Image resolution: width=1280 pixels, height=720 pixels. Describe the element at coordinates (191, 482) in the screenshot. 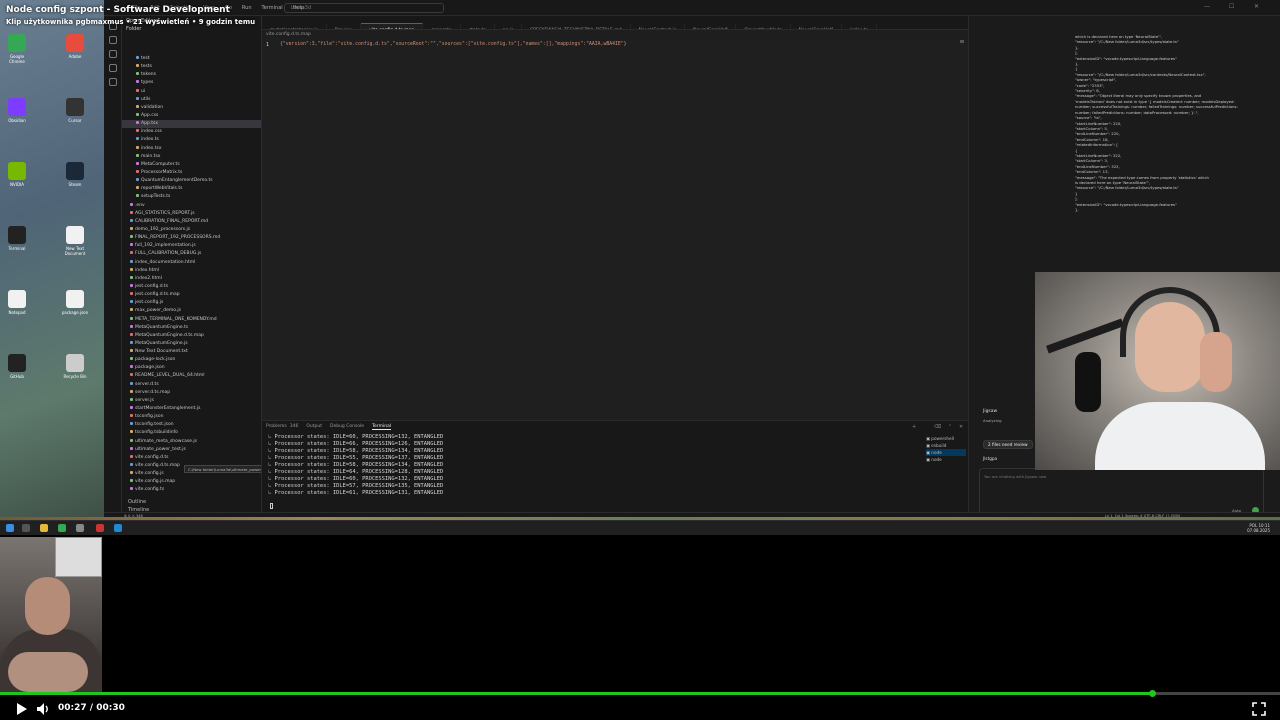

I see `file-tree-item: vite.config.js.map` at that location.